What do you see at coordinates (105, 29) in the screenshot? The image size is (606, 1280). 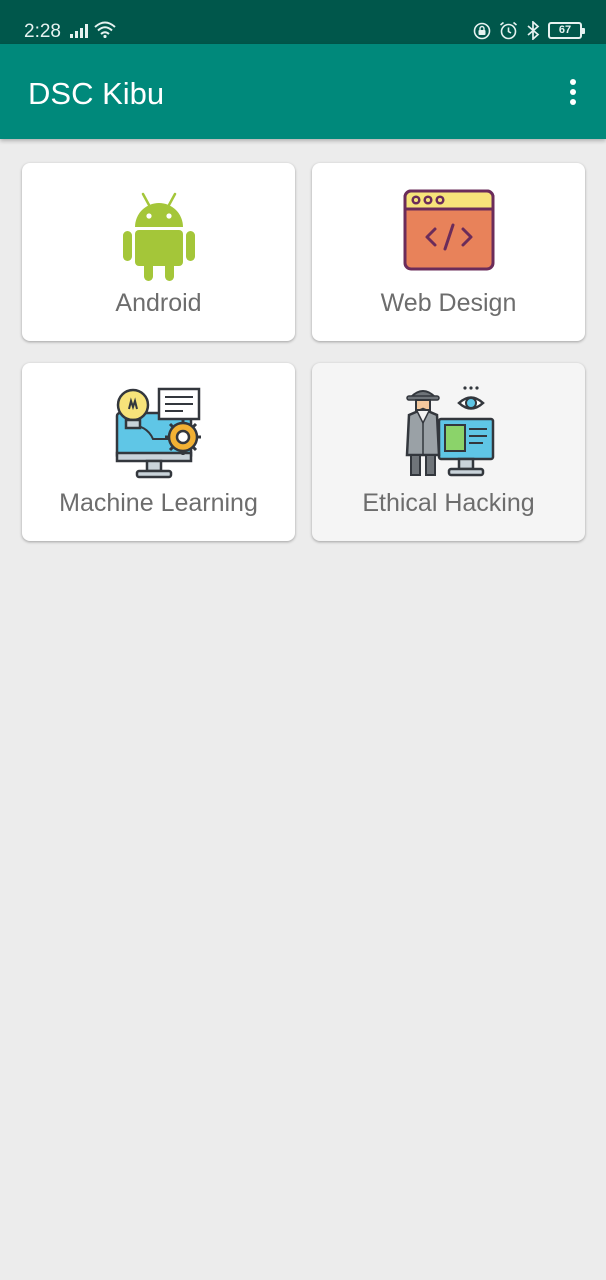 I see `wifi-icon` at bounding box center [105, 29].